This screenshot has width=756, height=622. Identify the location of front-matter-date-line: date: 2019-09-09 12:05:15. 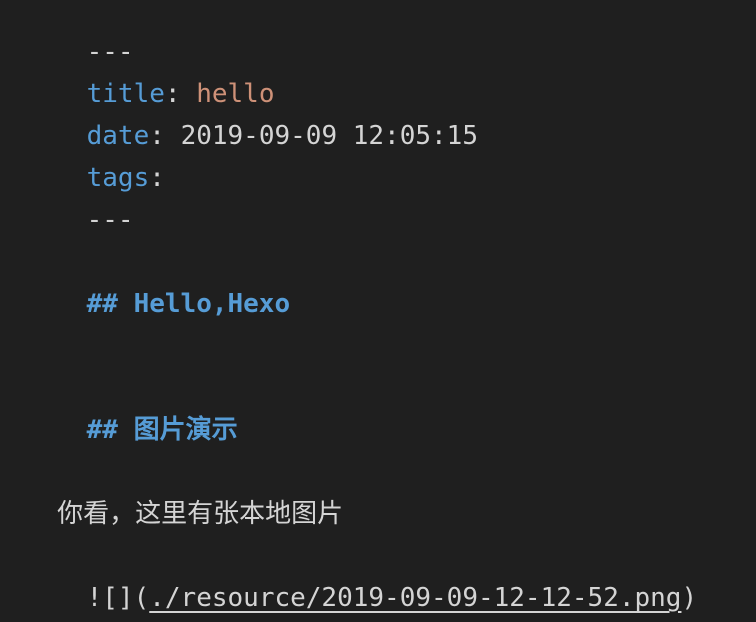
(251, 119).